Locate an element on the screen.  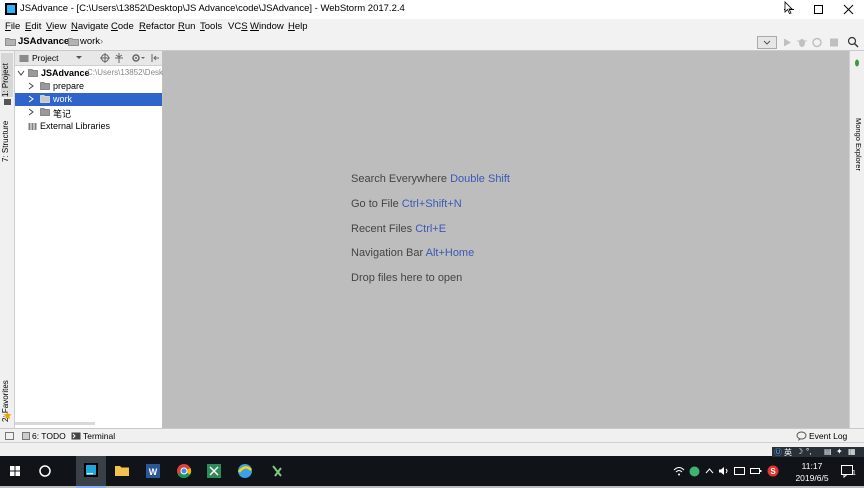
tree-row-notes: 笔记 is located at coordinates (88, 112).